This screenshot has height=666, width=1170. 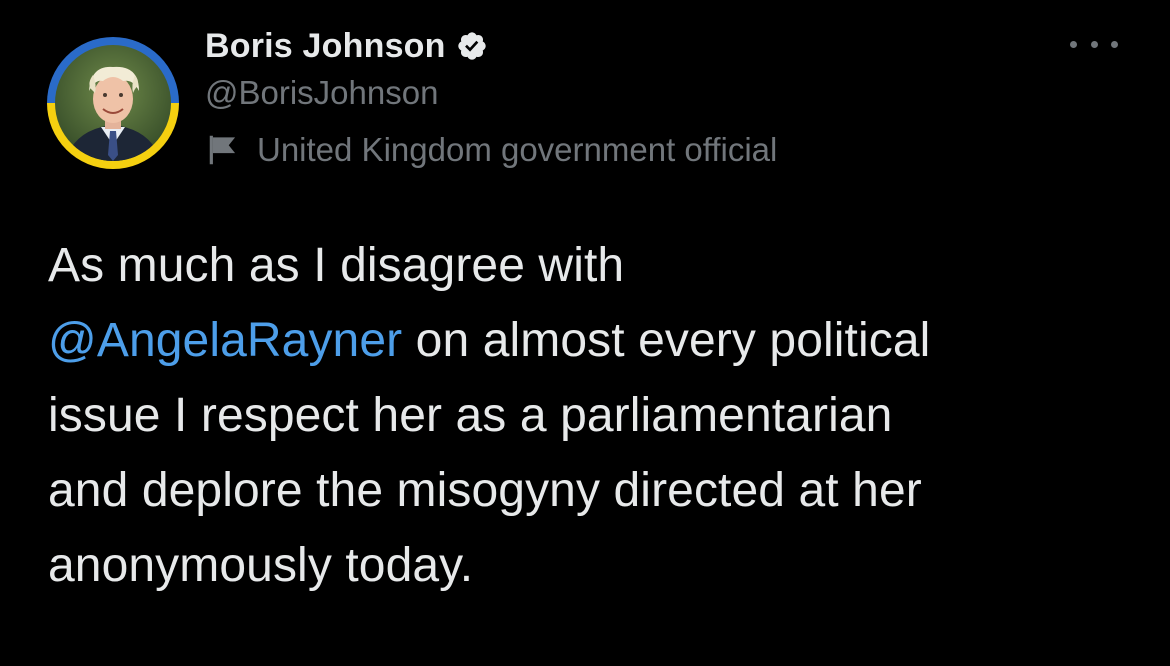 I want to click on avatar, so click(x=113, y=103).